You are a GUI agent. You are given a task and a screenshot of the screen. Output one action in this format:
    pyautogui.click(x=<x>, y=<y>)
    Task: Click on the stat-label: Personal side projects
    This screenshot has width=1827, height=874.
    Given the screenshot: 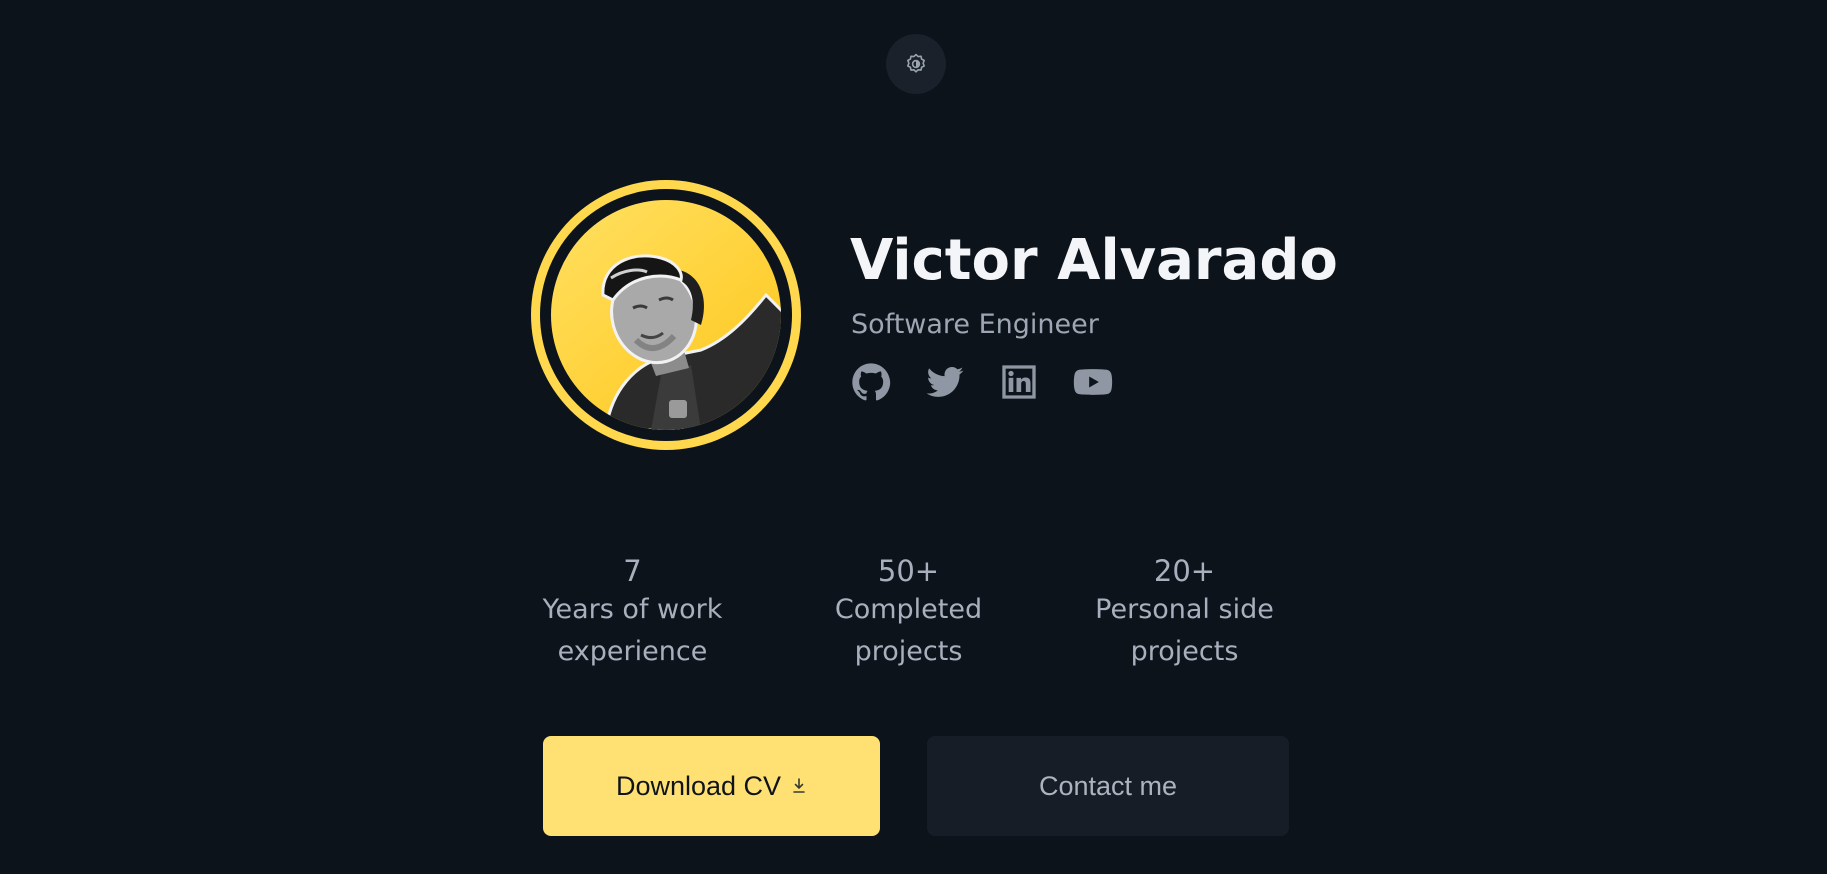 What is the action you would take?
    pyautogui.click(x=1184, y=630)
    